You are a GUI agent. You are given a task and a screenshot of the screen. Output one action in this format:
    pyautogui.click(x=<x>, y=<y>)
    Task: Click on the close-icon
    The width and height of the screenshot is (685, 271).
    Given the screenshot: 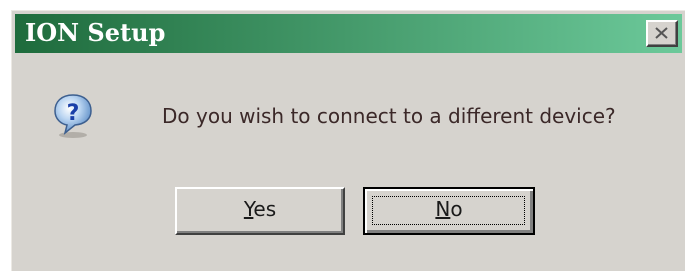 What is the action you would take?
    pyautogui.click(x=661, y=33)
    